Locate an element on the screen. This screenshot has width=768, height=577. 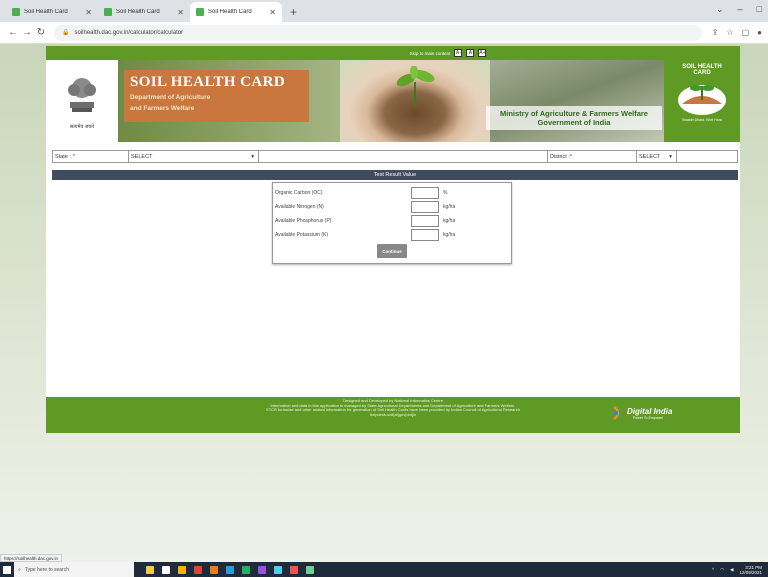
font-increase-button: A+ is located at coordinates (482, 53).